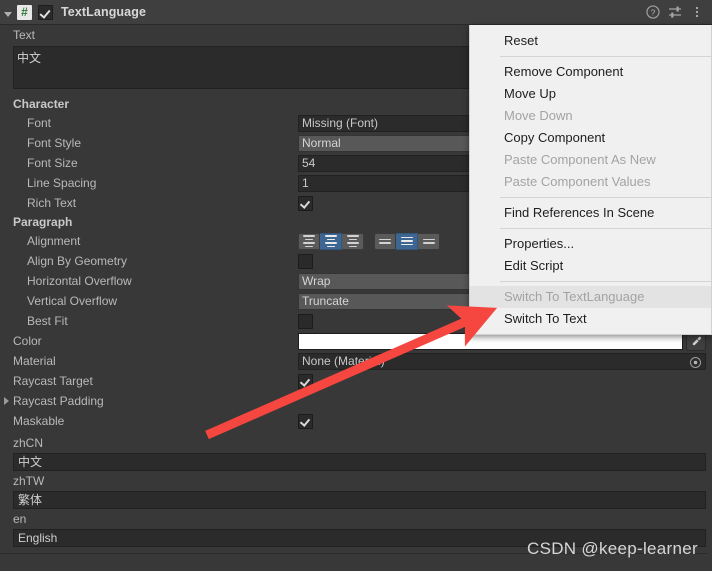  I want to click on object-picker-icon, so click(695, 362).